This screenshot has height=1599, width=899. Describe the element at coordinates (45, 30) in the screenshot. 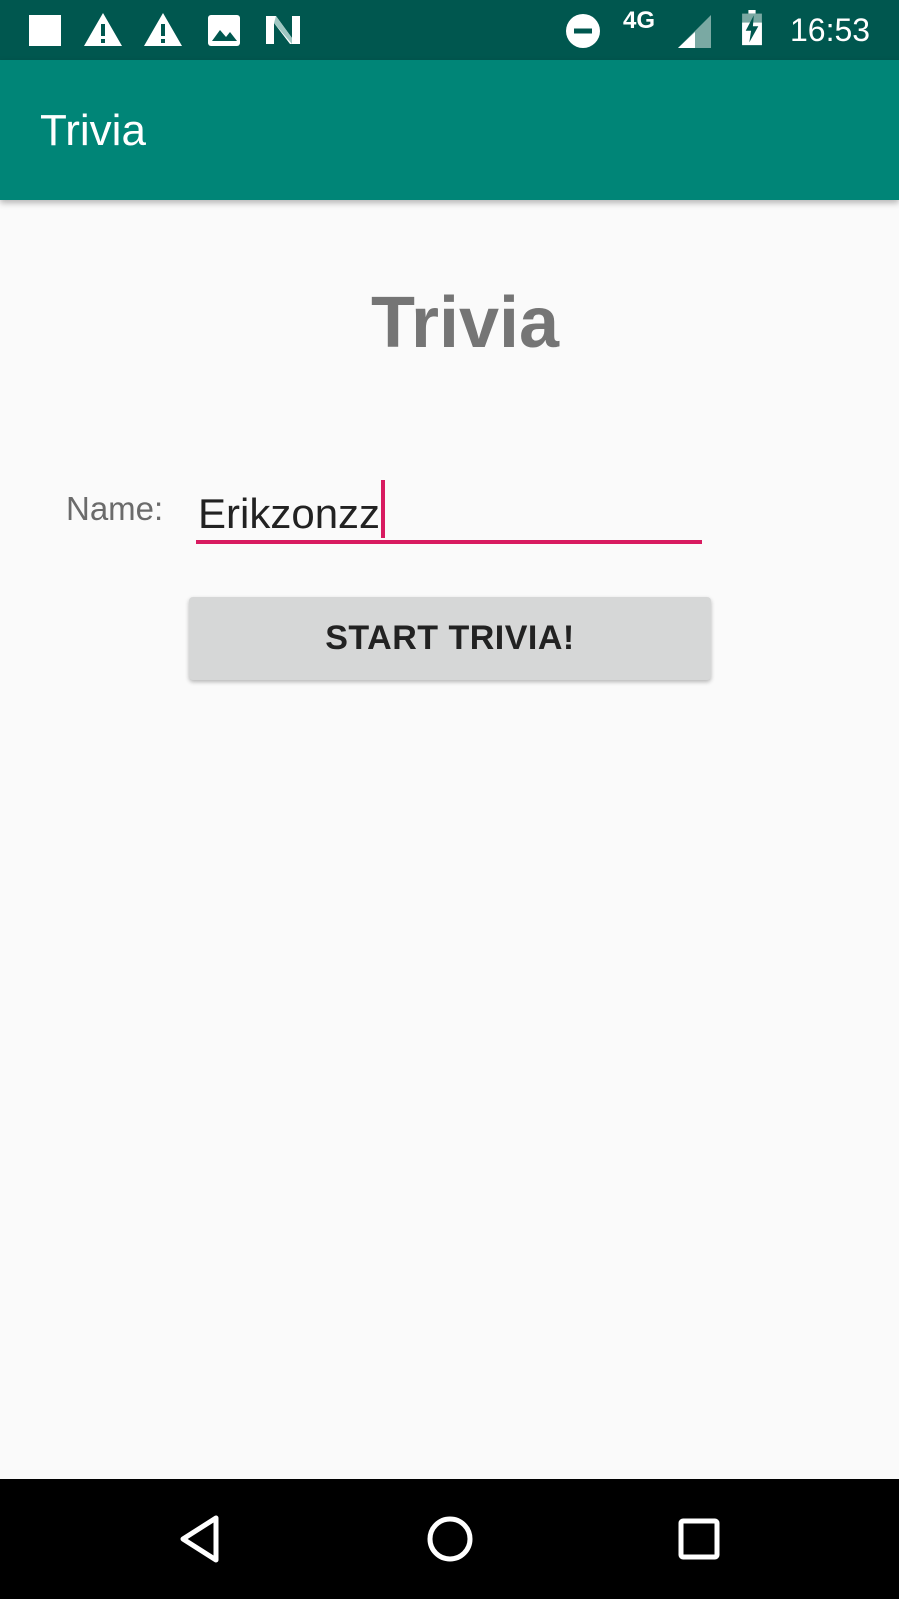

I see `stop-icon` at that location.